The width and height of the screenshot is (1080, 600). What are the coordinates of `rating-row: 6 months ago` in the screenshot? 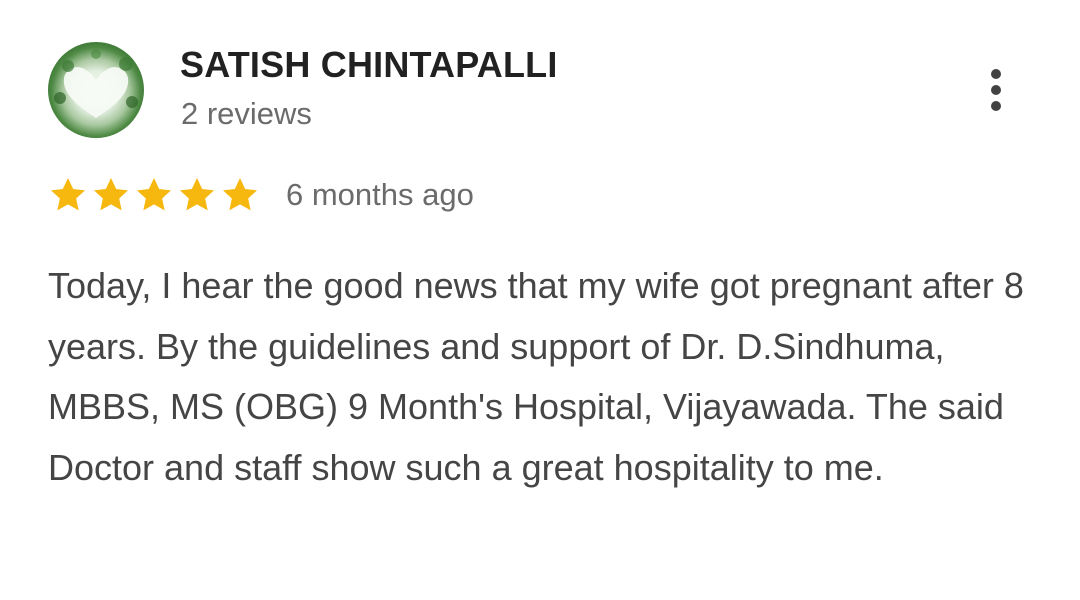 It's located at (261, 195).